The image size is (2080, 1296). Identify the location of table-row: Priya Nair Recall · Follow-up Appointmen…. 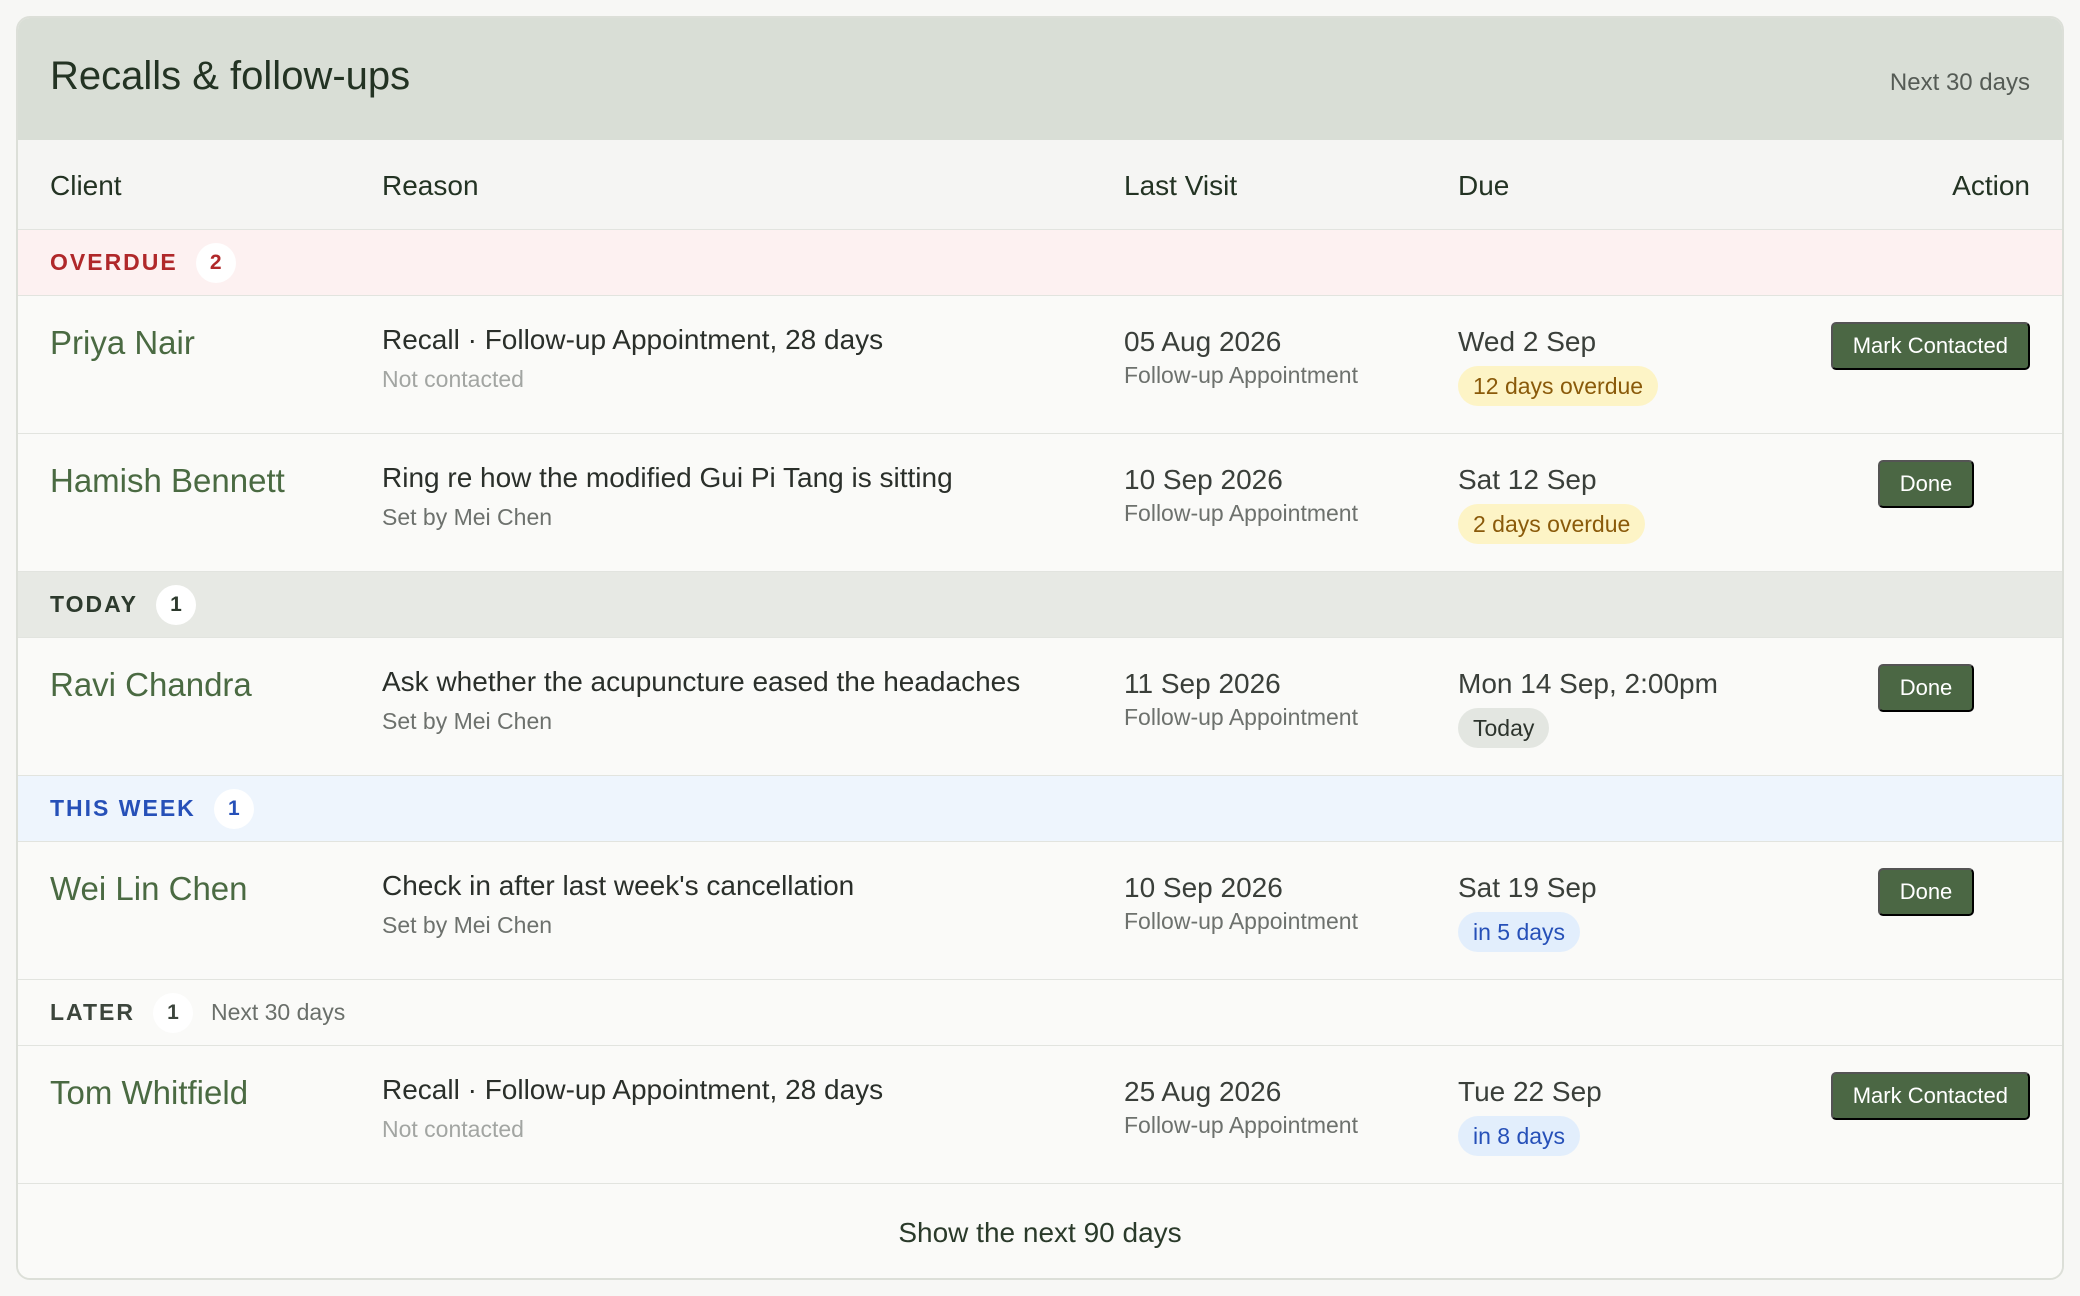
(1040, 365).